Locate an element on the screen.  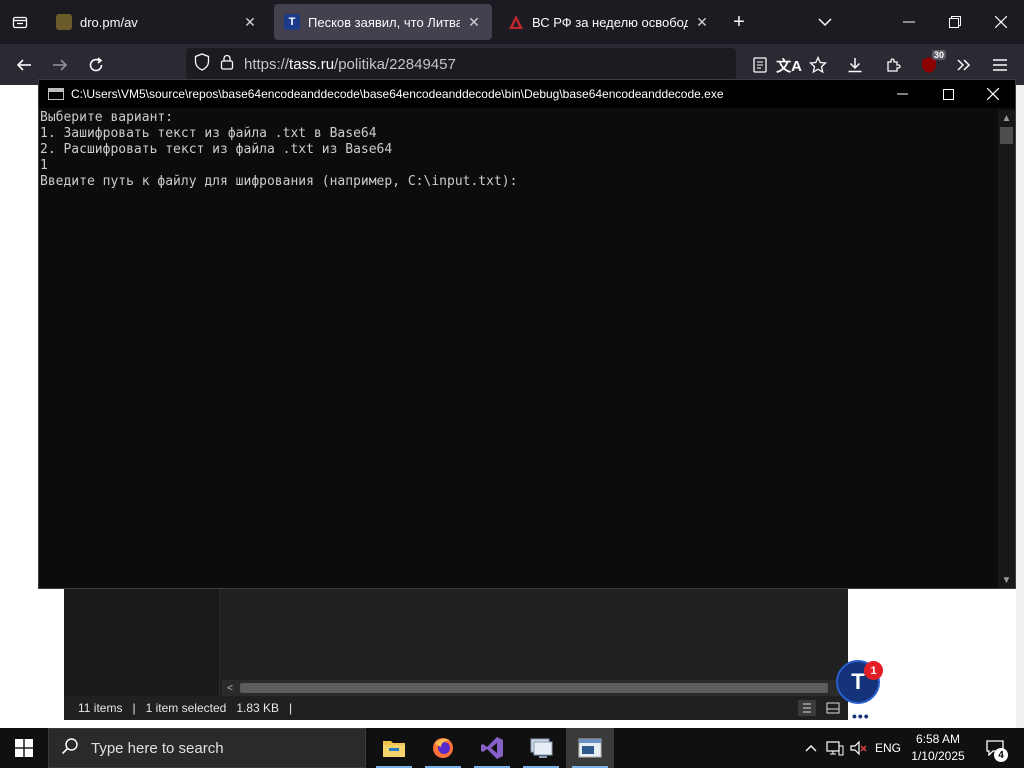
large-icons-view-icon is located at coordinates (833, 708).